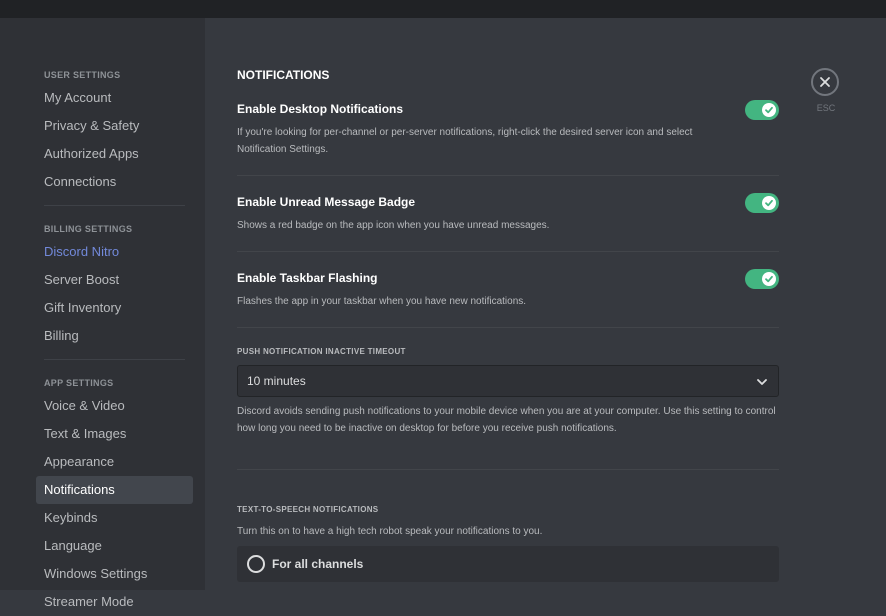  I want to click on tts-label: TEXT-TO-SPEECH NOTIFICATIONS, so click(308, 509).